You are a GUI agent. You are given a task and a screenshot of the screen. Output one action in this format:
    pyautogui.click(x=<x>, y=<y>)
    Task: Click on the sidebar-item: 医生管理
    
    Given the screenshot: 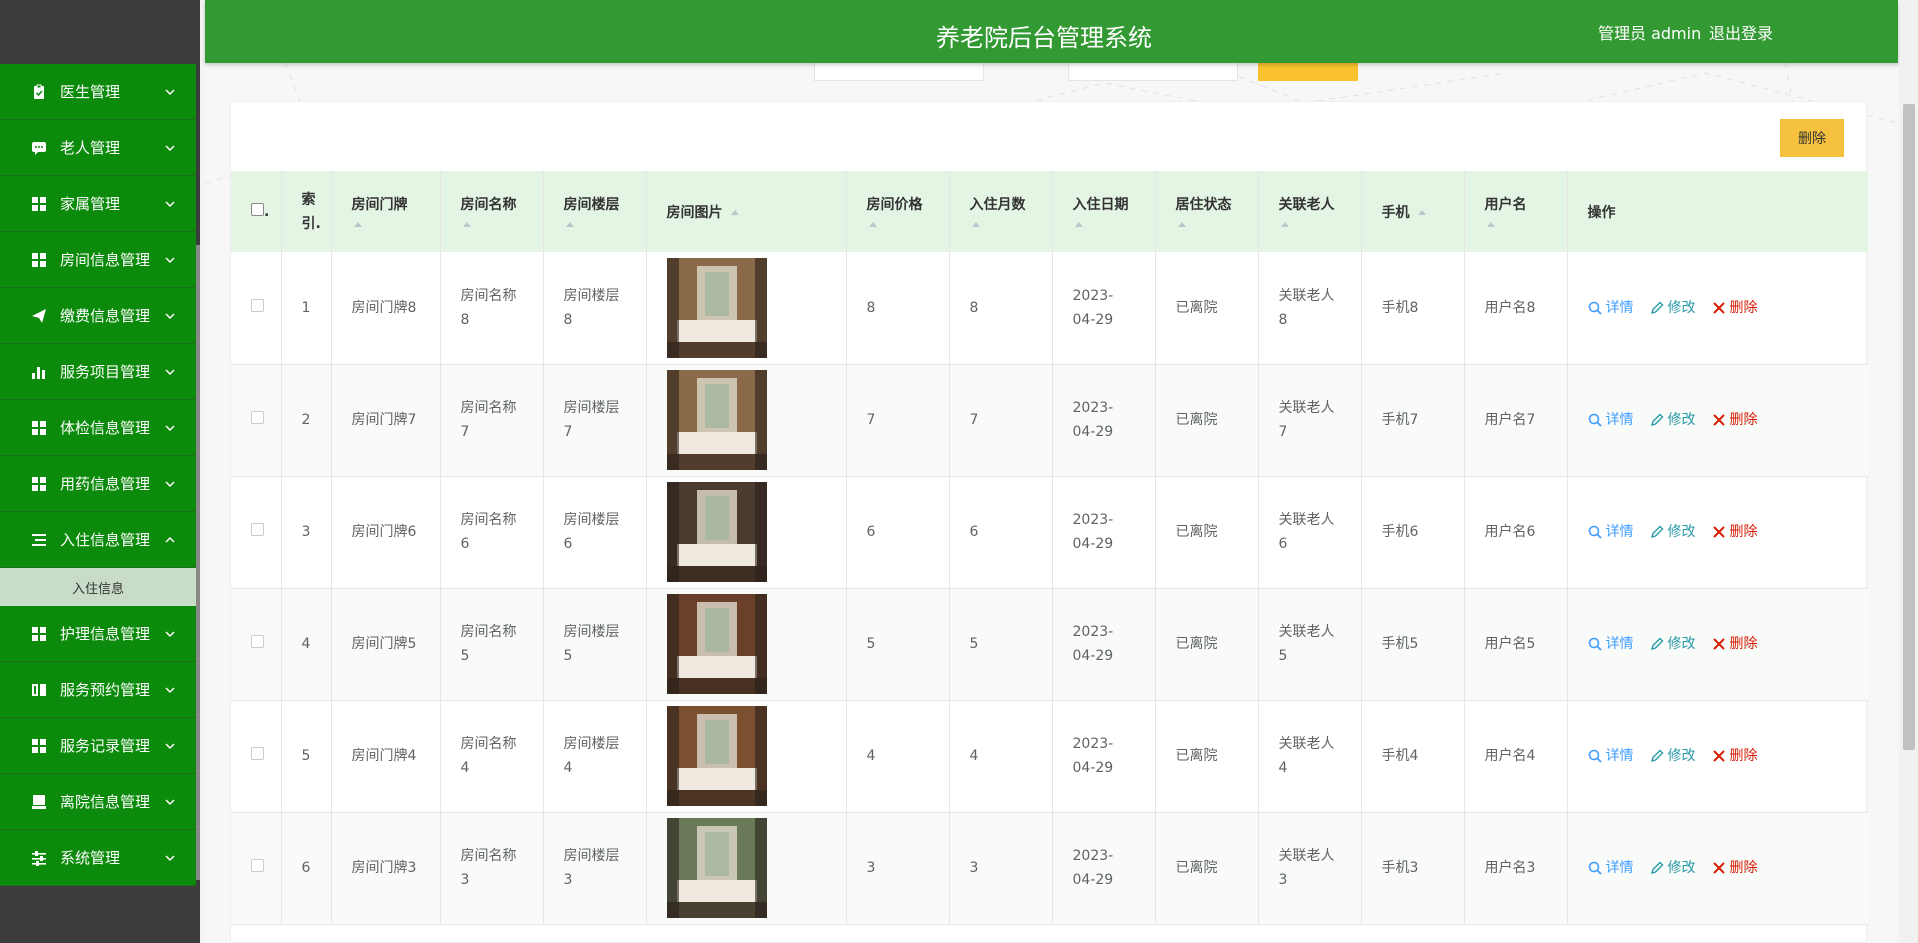 What is the action you would take?
    pyautogui.click(x=98, y=92)
    